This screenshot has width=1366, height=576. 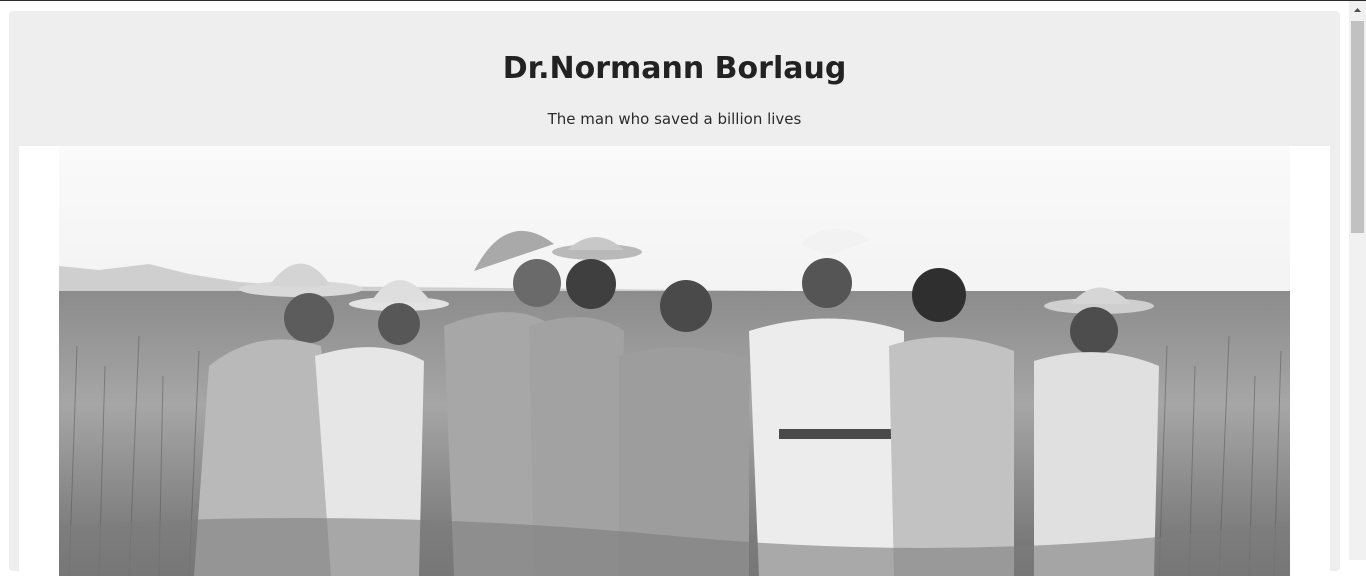 What do you see at coordinates (674, 119) in the screenshot?
I see `page-subtitle: The man who saved a billion lives` at bounding box center [674, 119].